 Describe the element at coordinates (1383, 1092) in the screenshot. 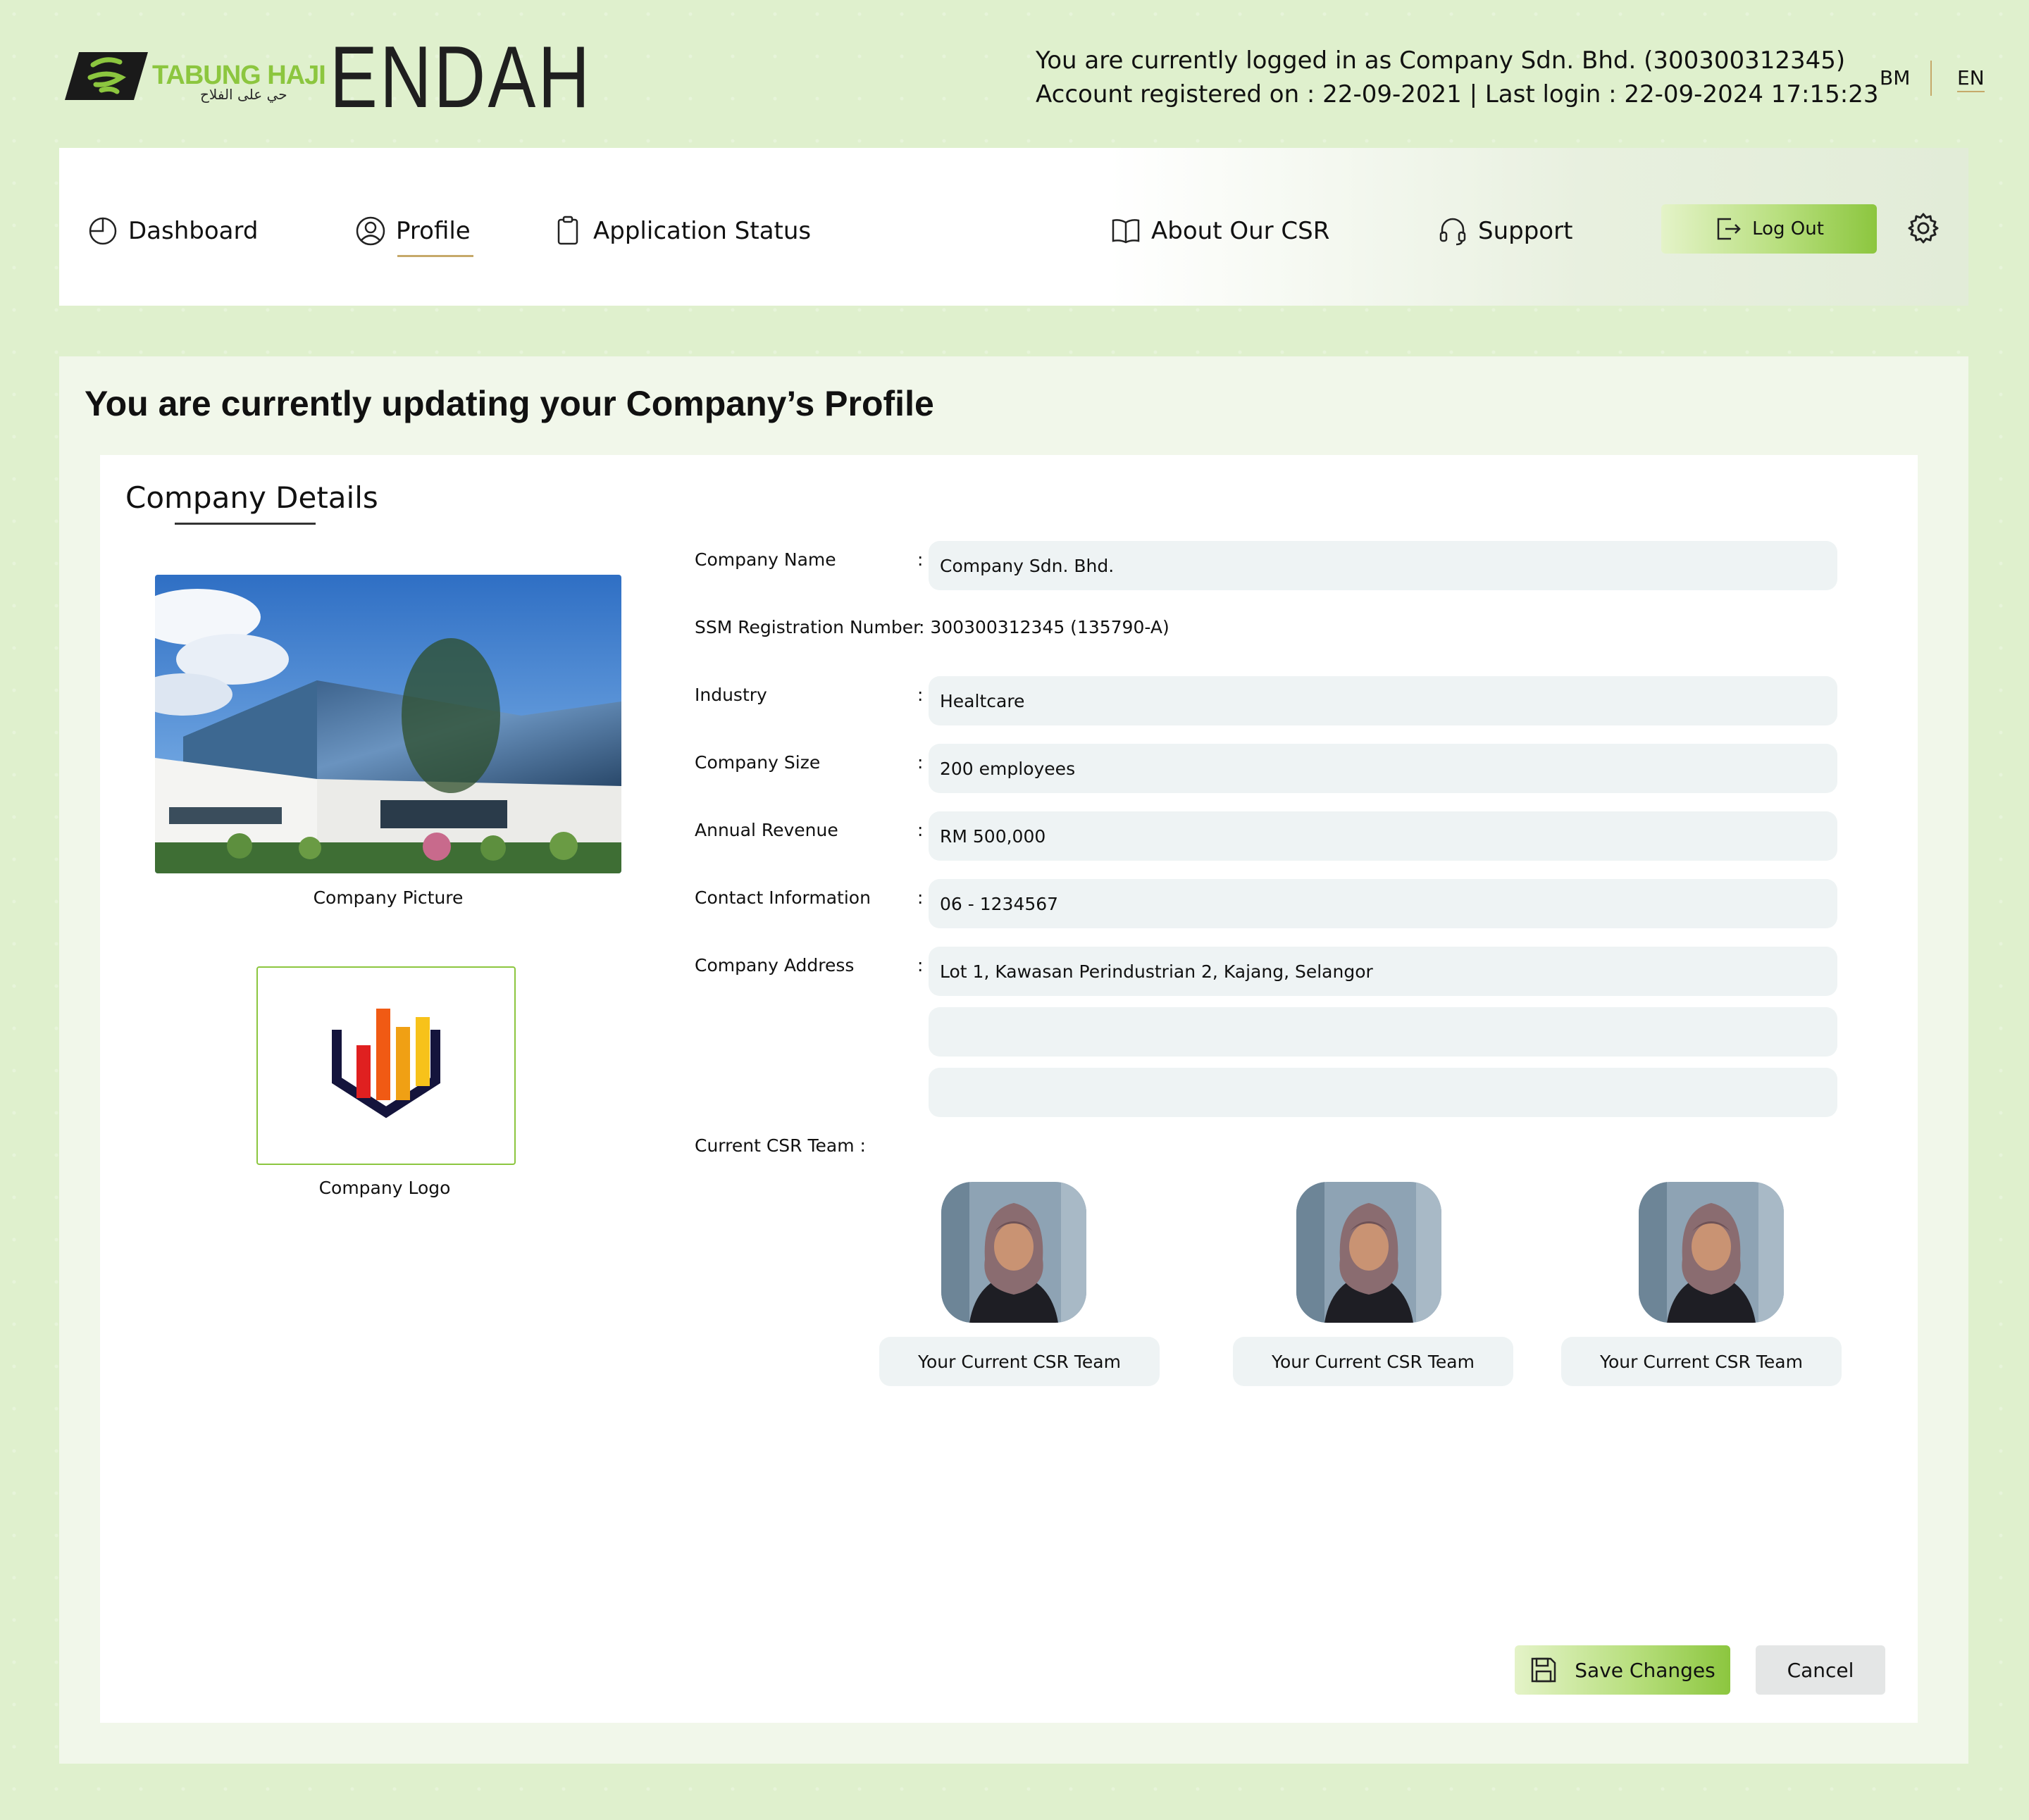

I see `address-line-3-input` at that location.